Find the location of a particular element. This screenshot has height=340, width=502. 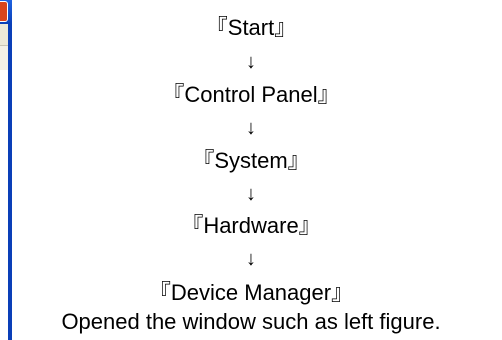

step-control-panel: 『Control Panel』 is located at coordinates (251, 94).